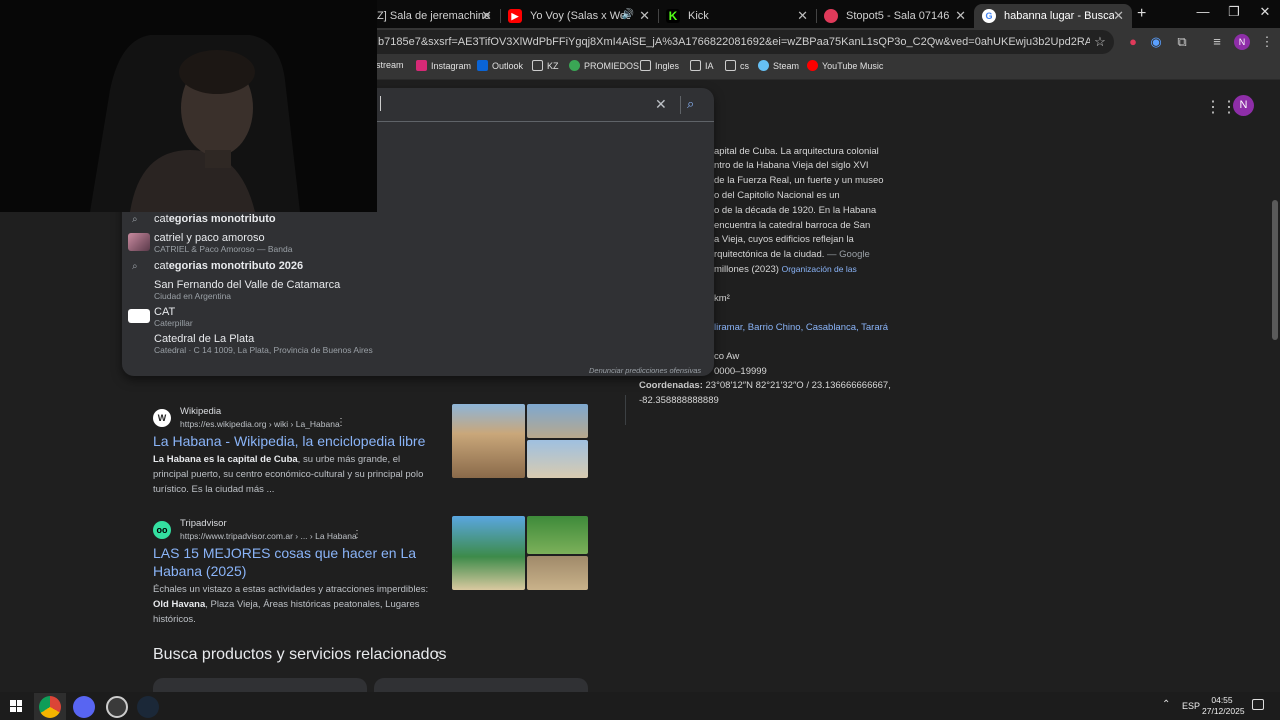 Image resolution: width=1280 pixels, height=720 pixels. I want to click on extension-record-icon: ●, so click(1133, 42).